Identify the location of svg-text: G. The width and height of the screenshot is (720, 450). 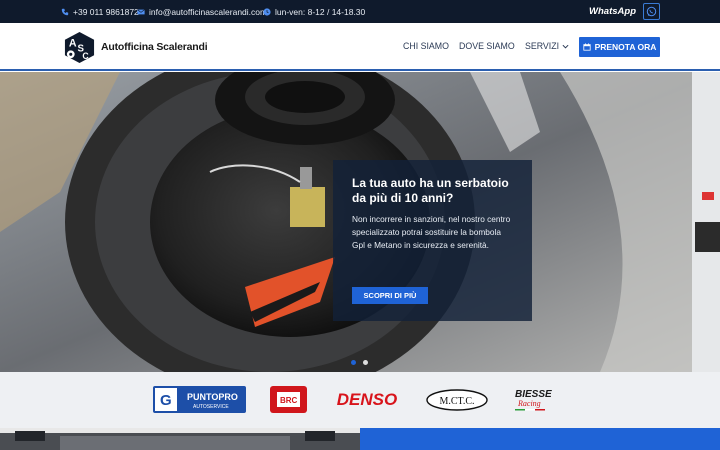
(166, 400).